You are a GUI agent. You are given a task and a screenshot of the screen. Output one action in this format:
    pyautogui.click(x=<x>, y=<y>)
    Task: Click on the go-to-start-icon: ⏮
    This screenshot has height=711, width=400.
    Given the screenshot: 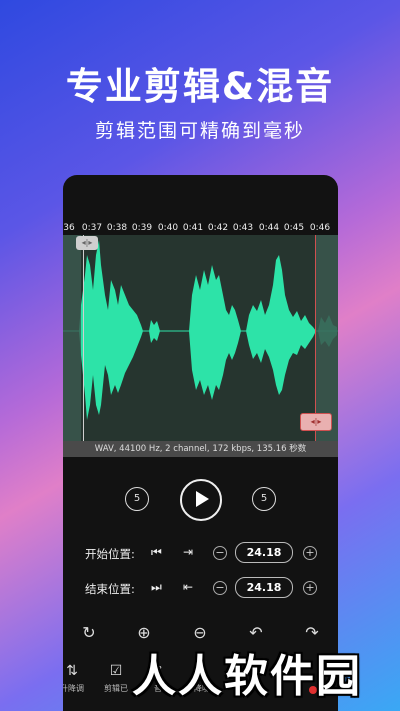 What is the action you would take?
    pyautogui.click(x=156, y=552)
    